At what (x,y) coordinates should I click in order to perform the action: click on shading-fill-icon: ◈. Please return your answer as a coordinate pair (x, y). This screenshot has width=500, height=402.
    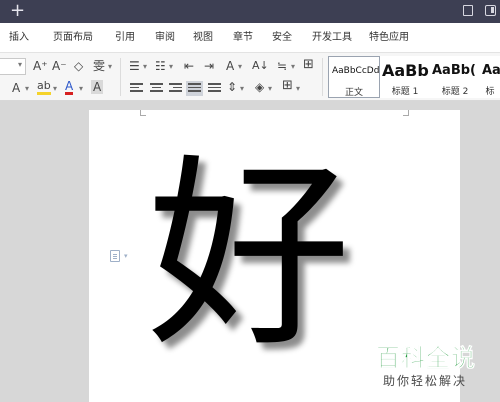
    Looking at the image, I should click on (259, 87).